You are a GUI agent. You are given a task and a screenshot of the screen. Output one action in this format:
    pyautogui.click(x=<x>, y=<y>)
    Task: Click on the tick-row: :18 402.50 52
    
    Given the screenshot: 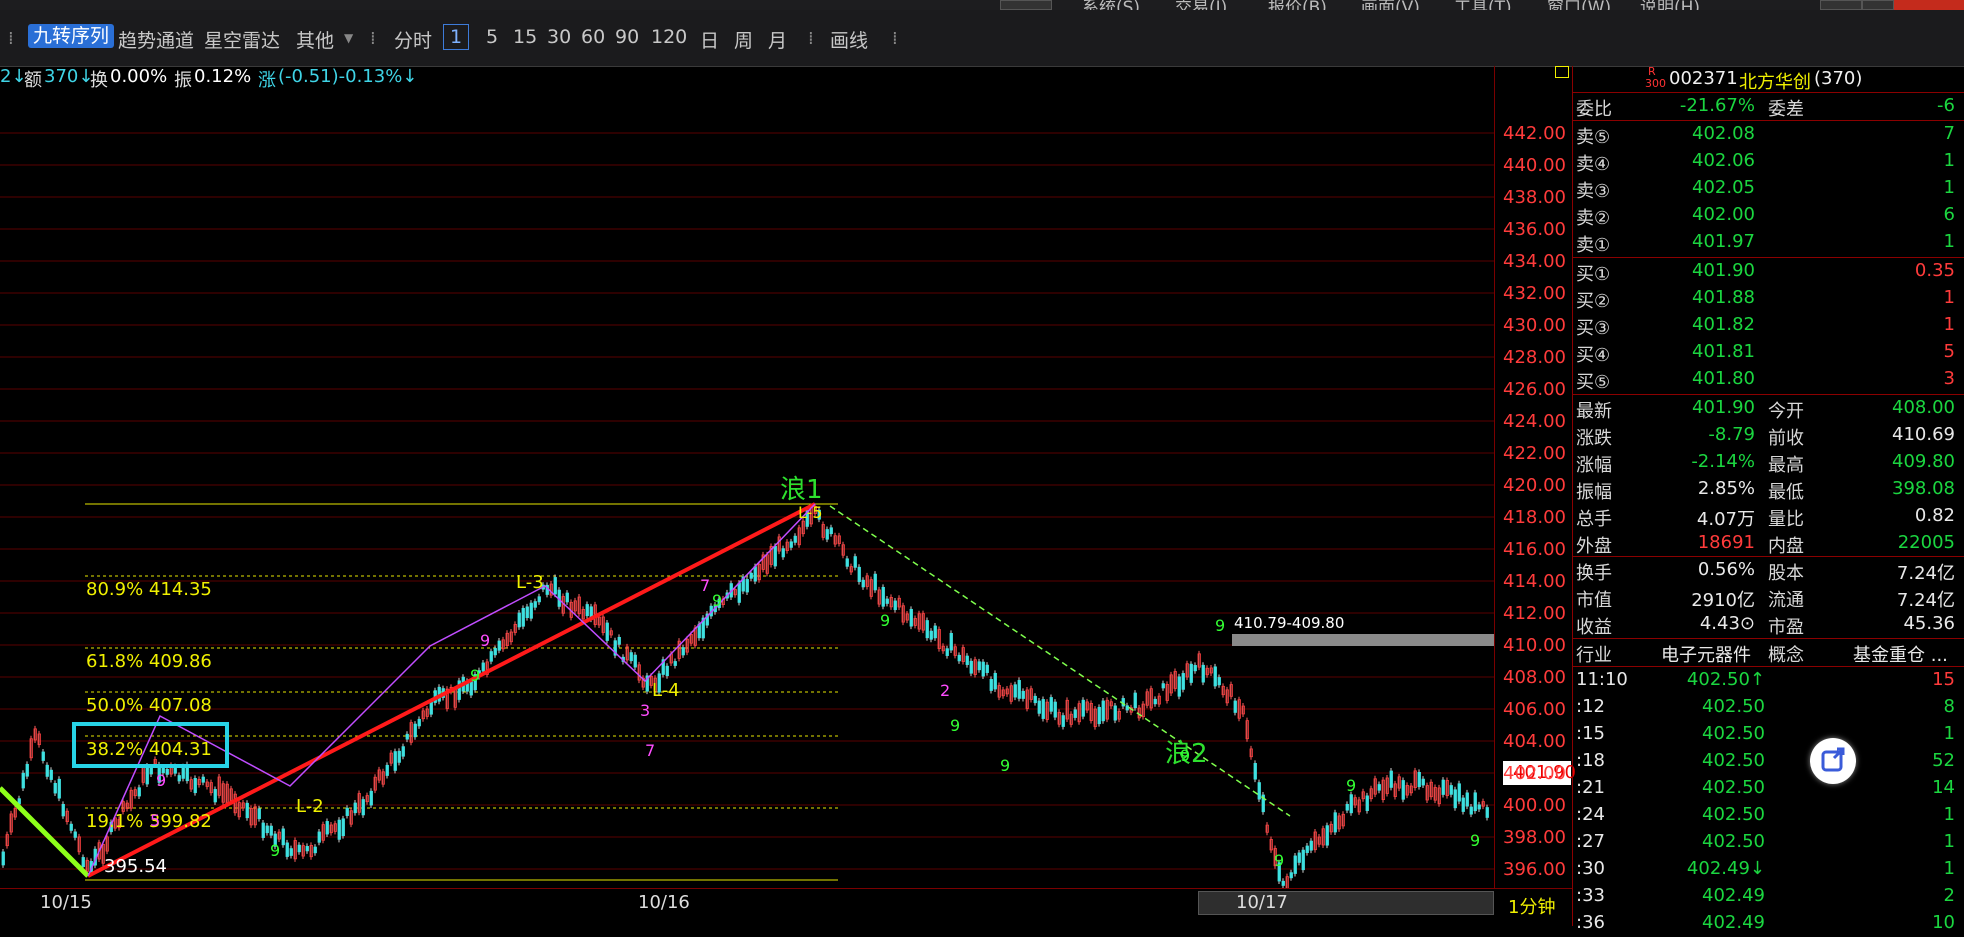 What is the action you would take?
    pyautogui.click(x=1768, y=761)
    